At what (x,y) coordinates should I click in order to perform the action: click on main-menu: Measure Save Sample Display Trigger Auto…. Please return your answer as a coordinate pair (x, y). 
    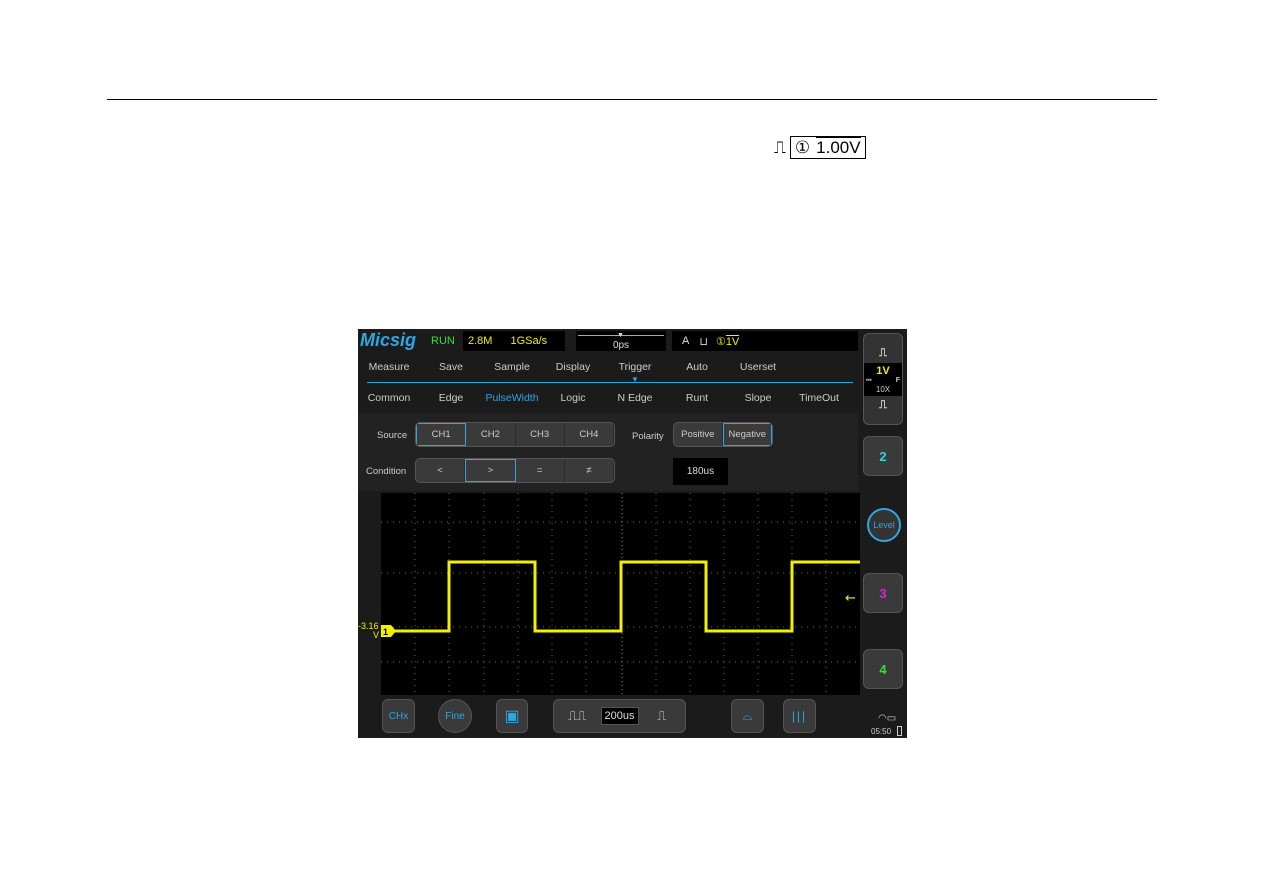
    Looking at the image, I should click on (608, 367).